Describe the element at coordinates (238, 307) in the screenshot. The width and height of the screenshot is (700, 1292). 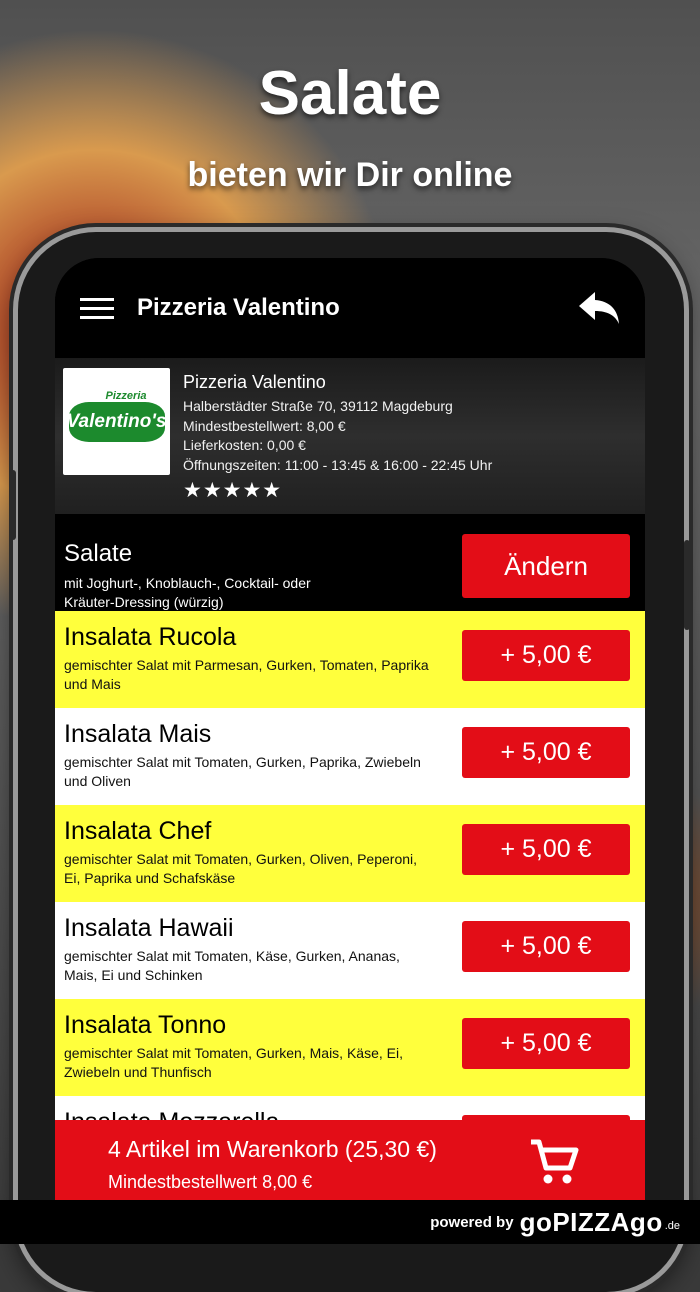
I see `app-bar-title: Pizzeria Valentino` at that location.